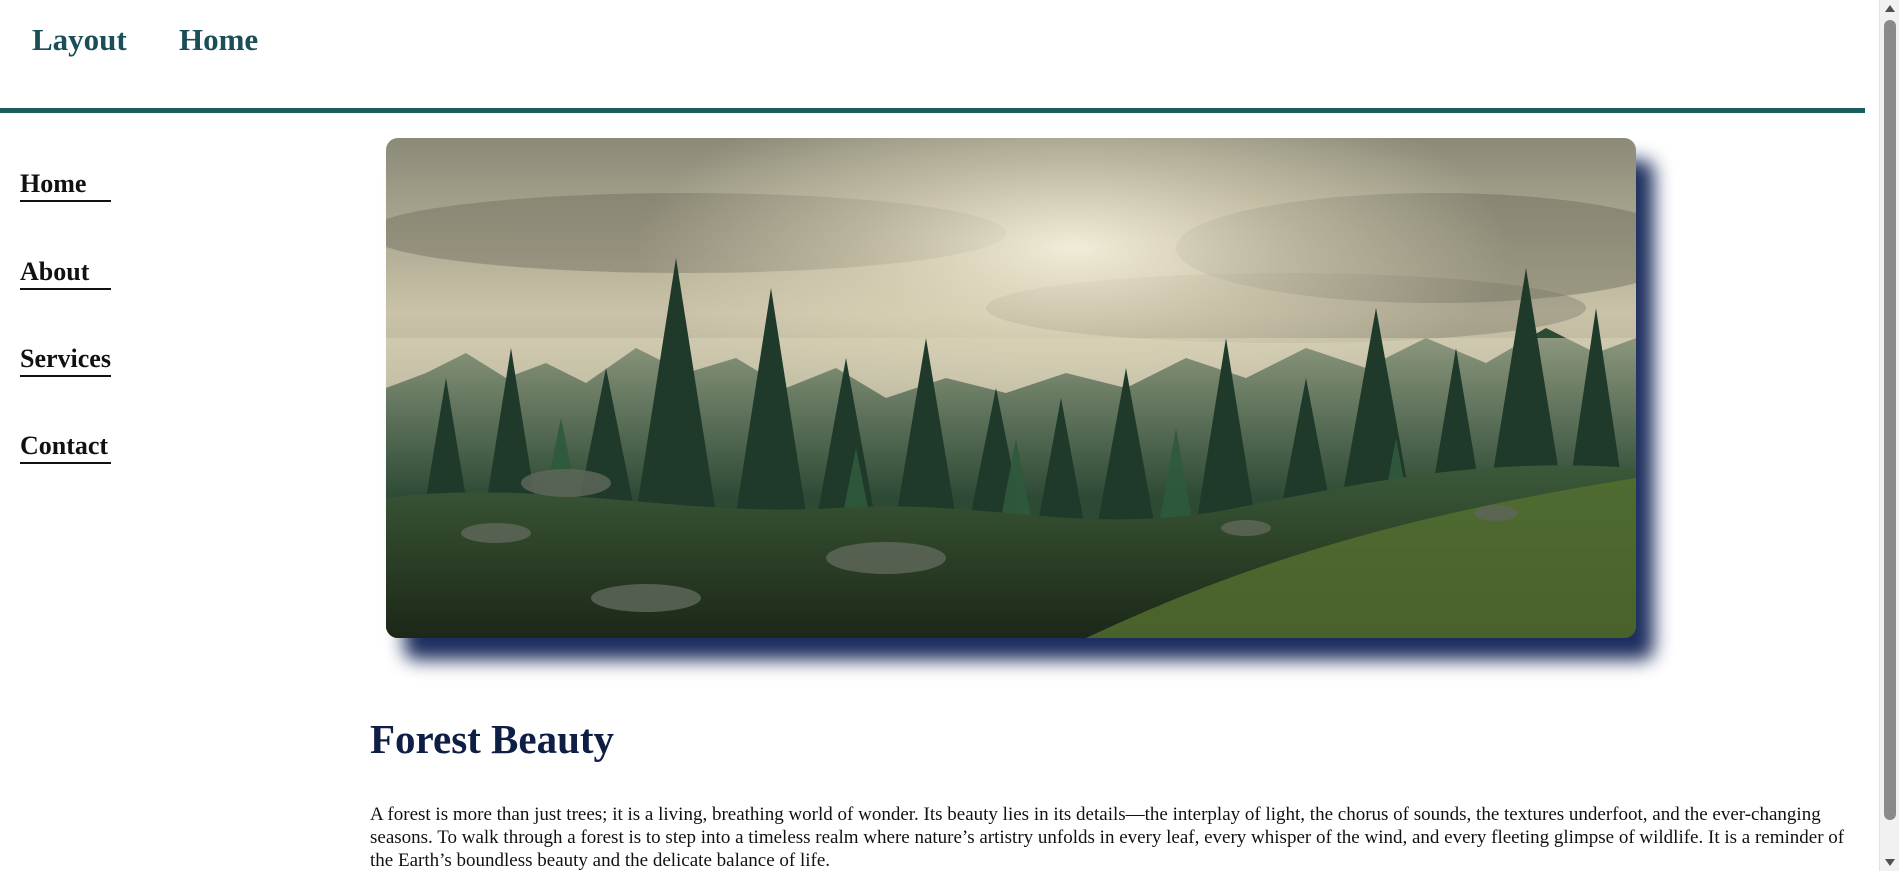 This screenshot has width=1899, height=871. Describe the element at coordinates (218, 40) in the screenshot. I see `nav-home-link: Home` at that location.